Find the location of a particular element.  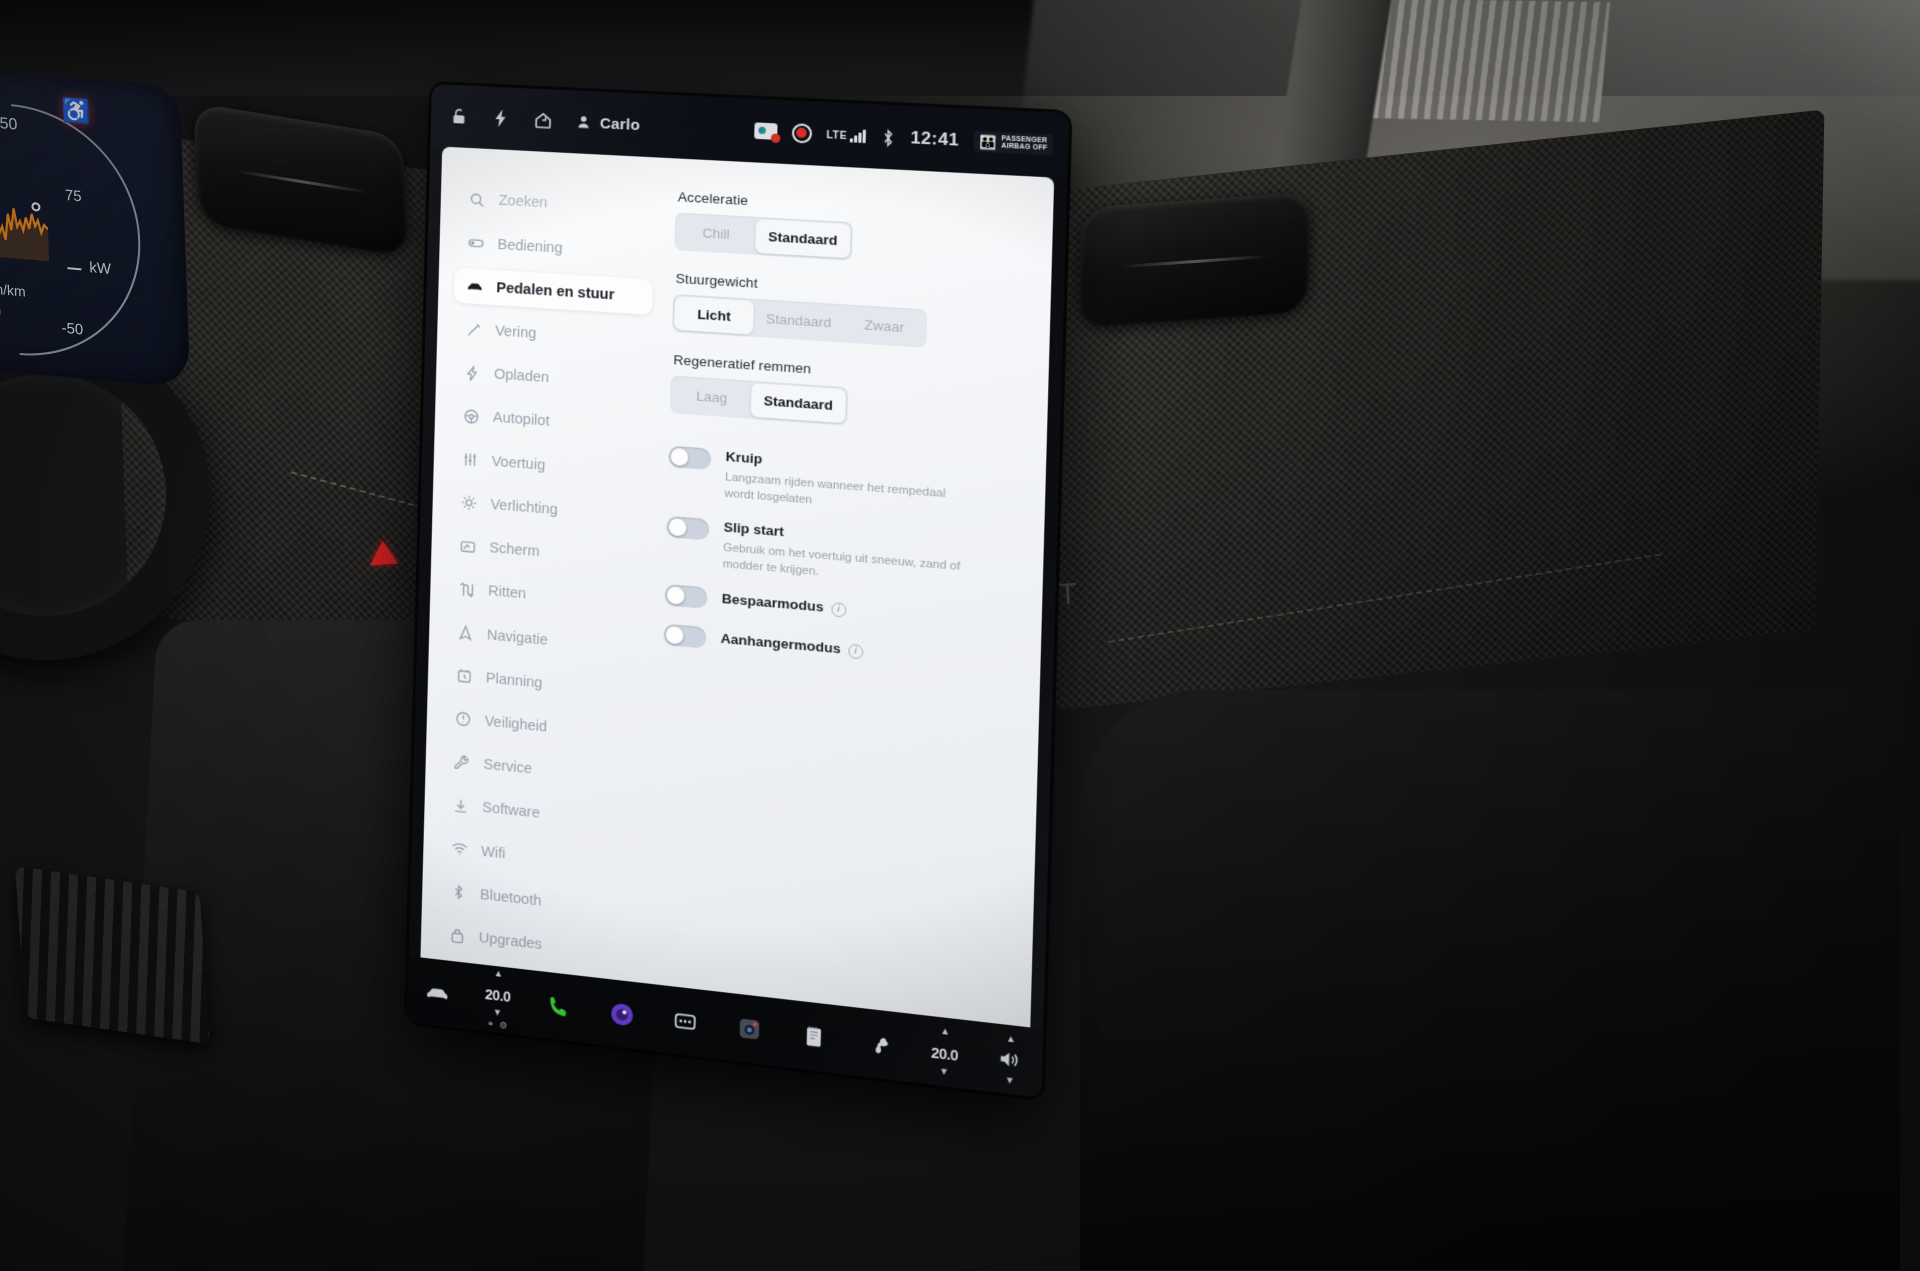

road-icon is located at coordinates (466, 589).